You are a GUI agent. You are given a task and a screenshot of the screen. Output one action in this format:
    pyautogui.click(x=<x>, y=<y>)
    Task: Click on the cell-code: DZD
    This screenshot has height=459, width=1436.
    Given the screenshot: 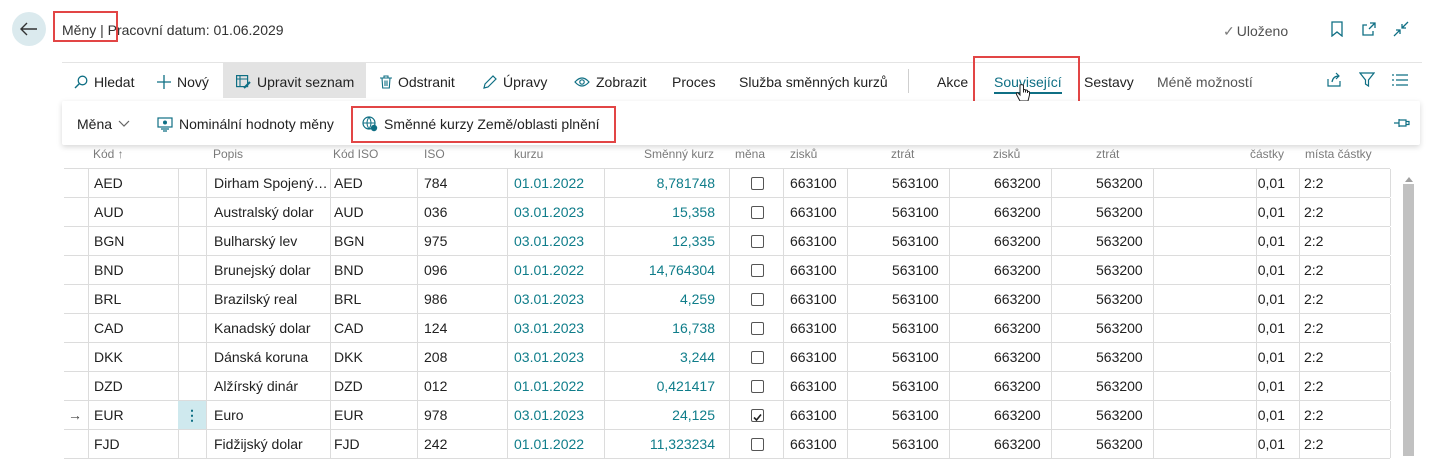 What is the action you would take?
    pyautogui.click(x=134, y=386)
    